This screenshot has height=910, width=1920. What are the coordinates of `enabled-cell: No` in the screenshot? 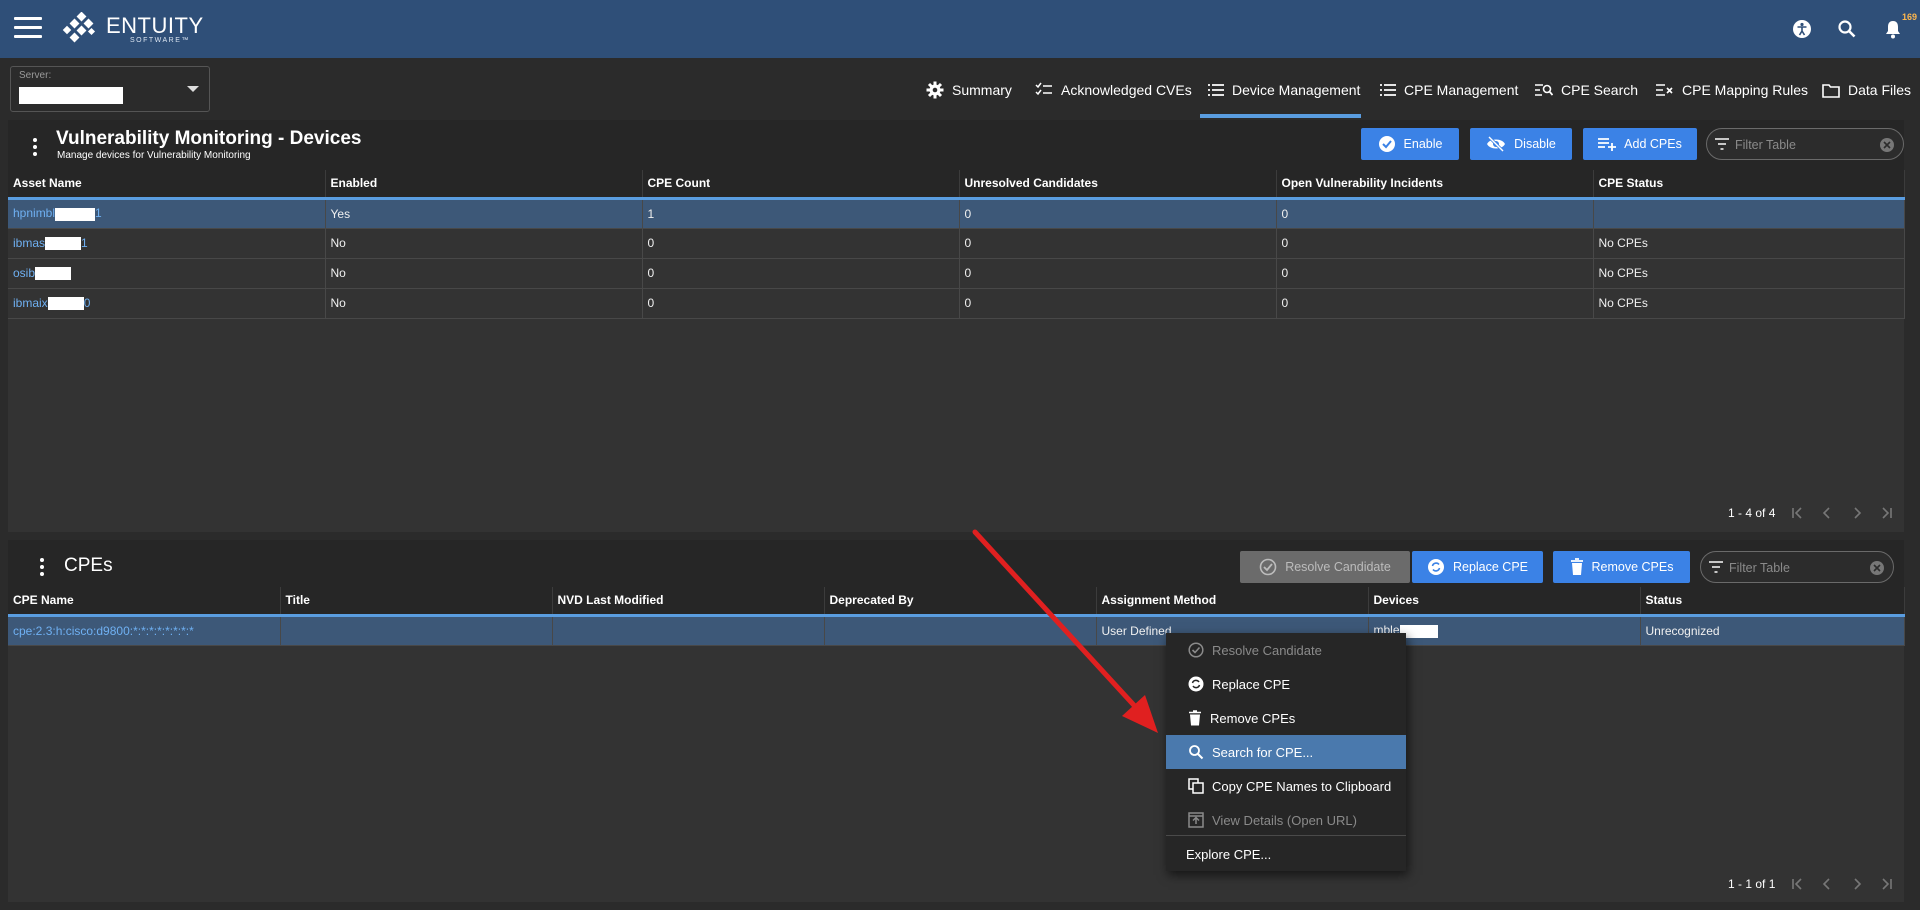 It's located at (484, 273).